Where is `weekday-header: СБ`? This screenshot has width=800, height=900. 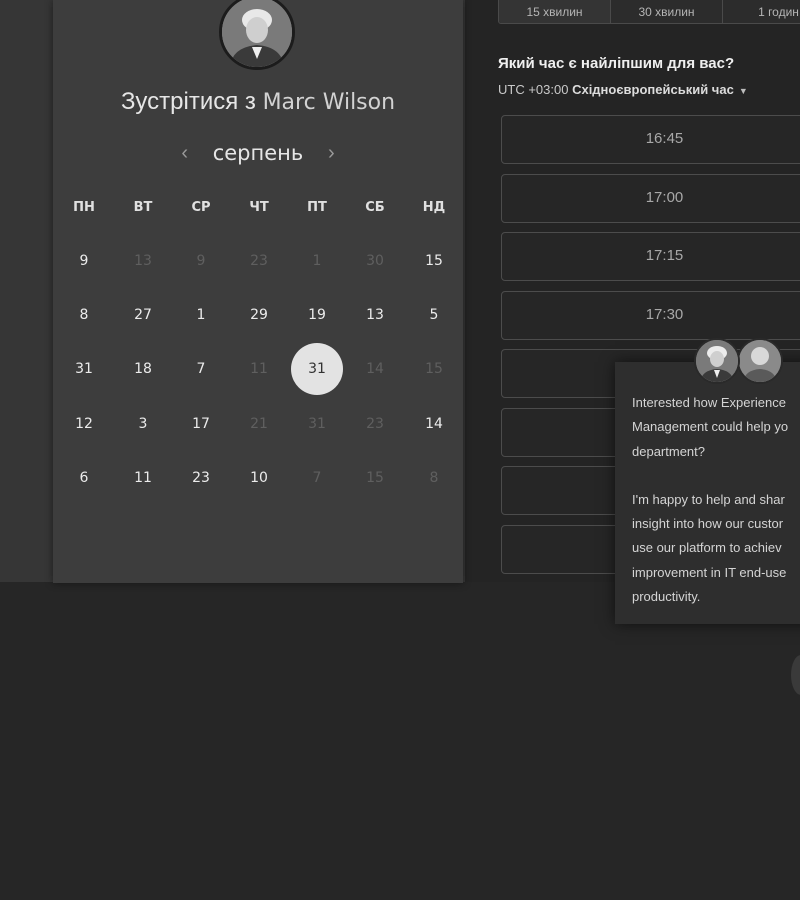
weekday-header: СБ is located at coordinates (375, 207).